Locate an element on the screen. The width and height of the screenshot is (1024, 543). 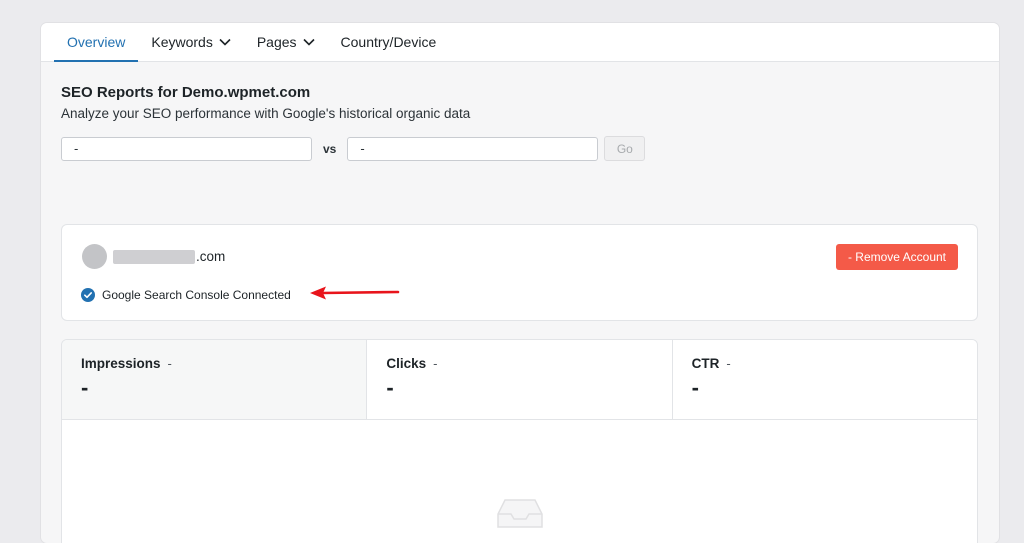
tab-overview: Overview is located at coordinates (96, 42).